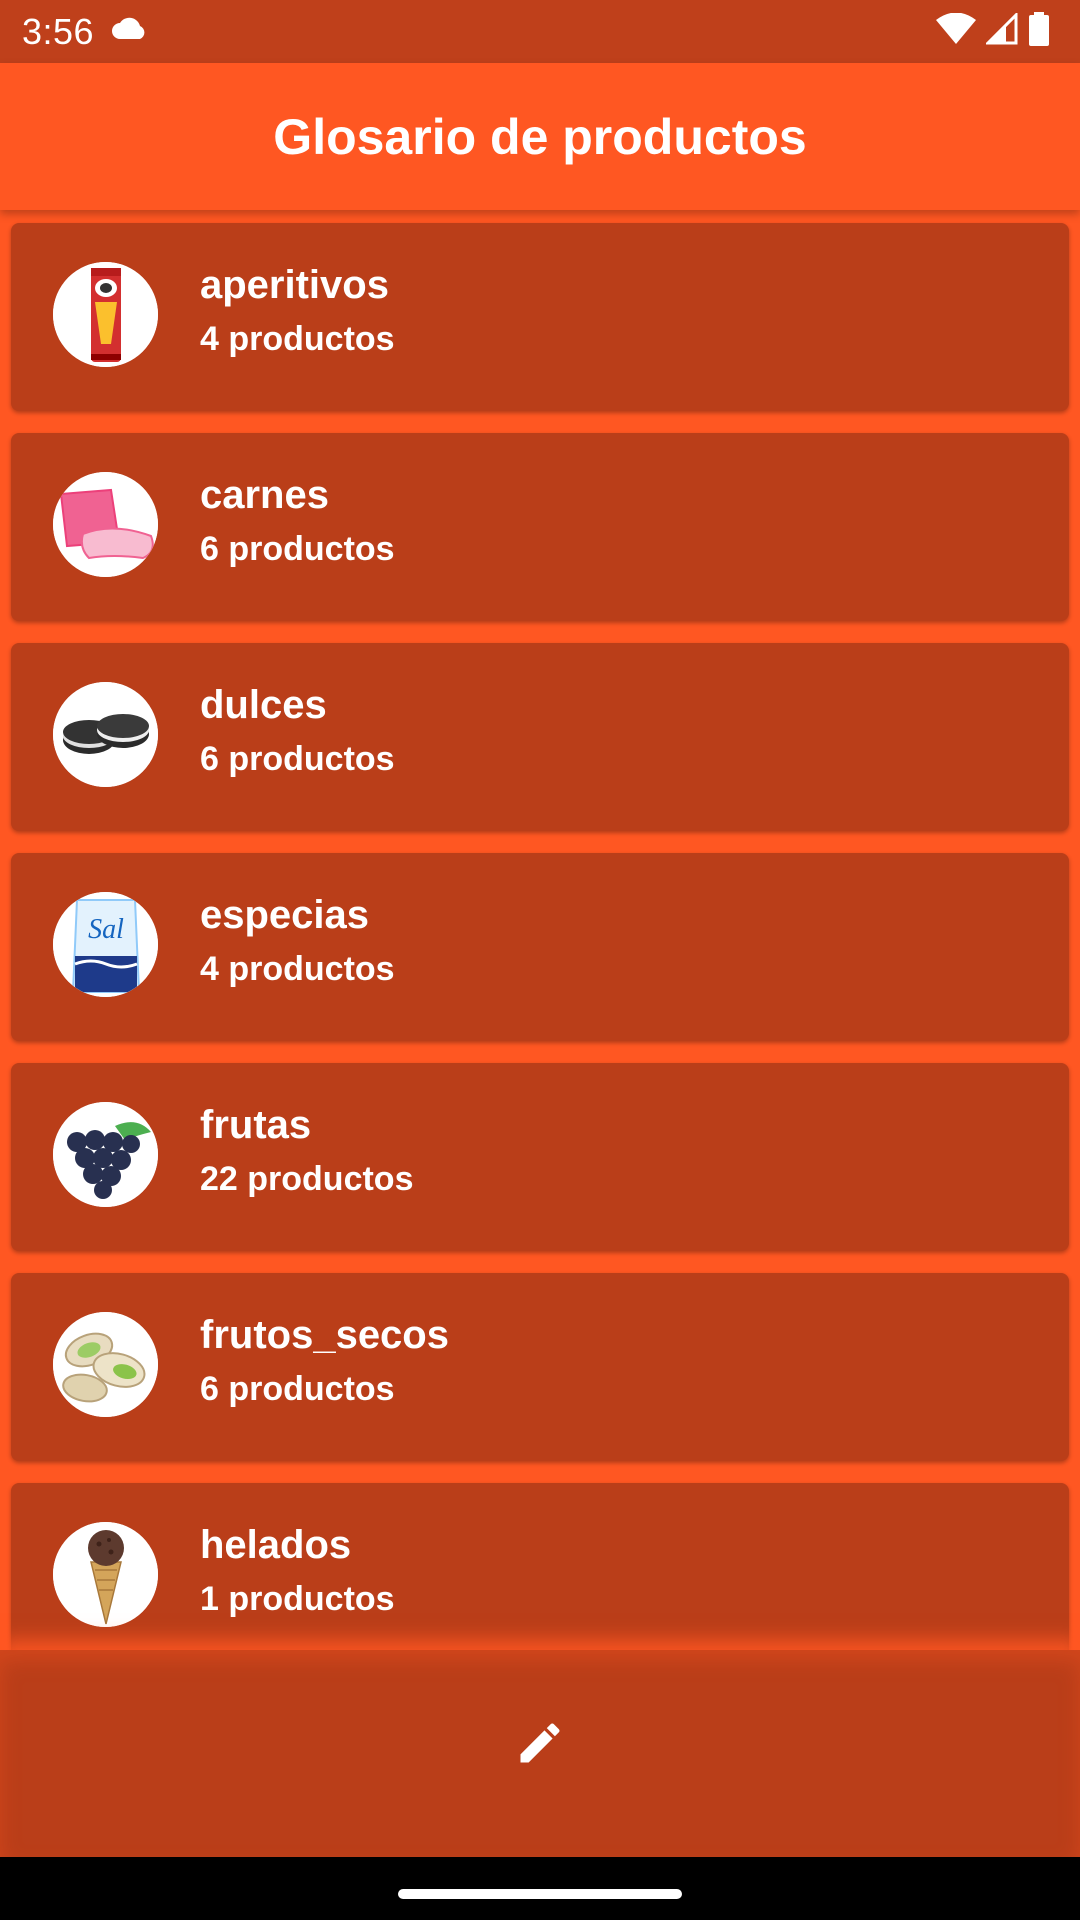 The width and height of the screenshot is (1080, 1920). What do you see at coordinates (256, 1125) in the screenshot?
I see `category-name: frutas` at bounding box center [256, 1125].